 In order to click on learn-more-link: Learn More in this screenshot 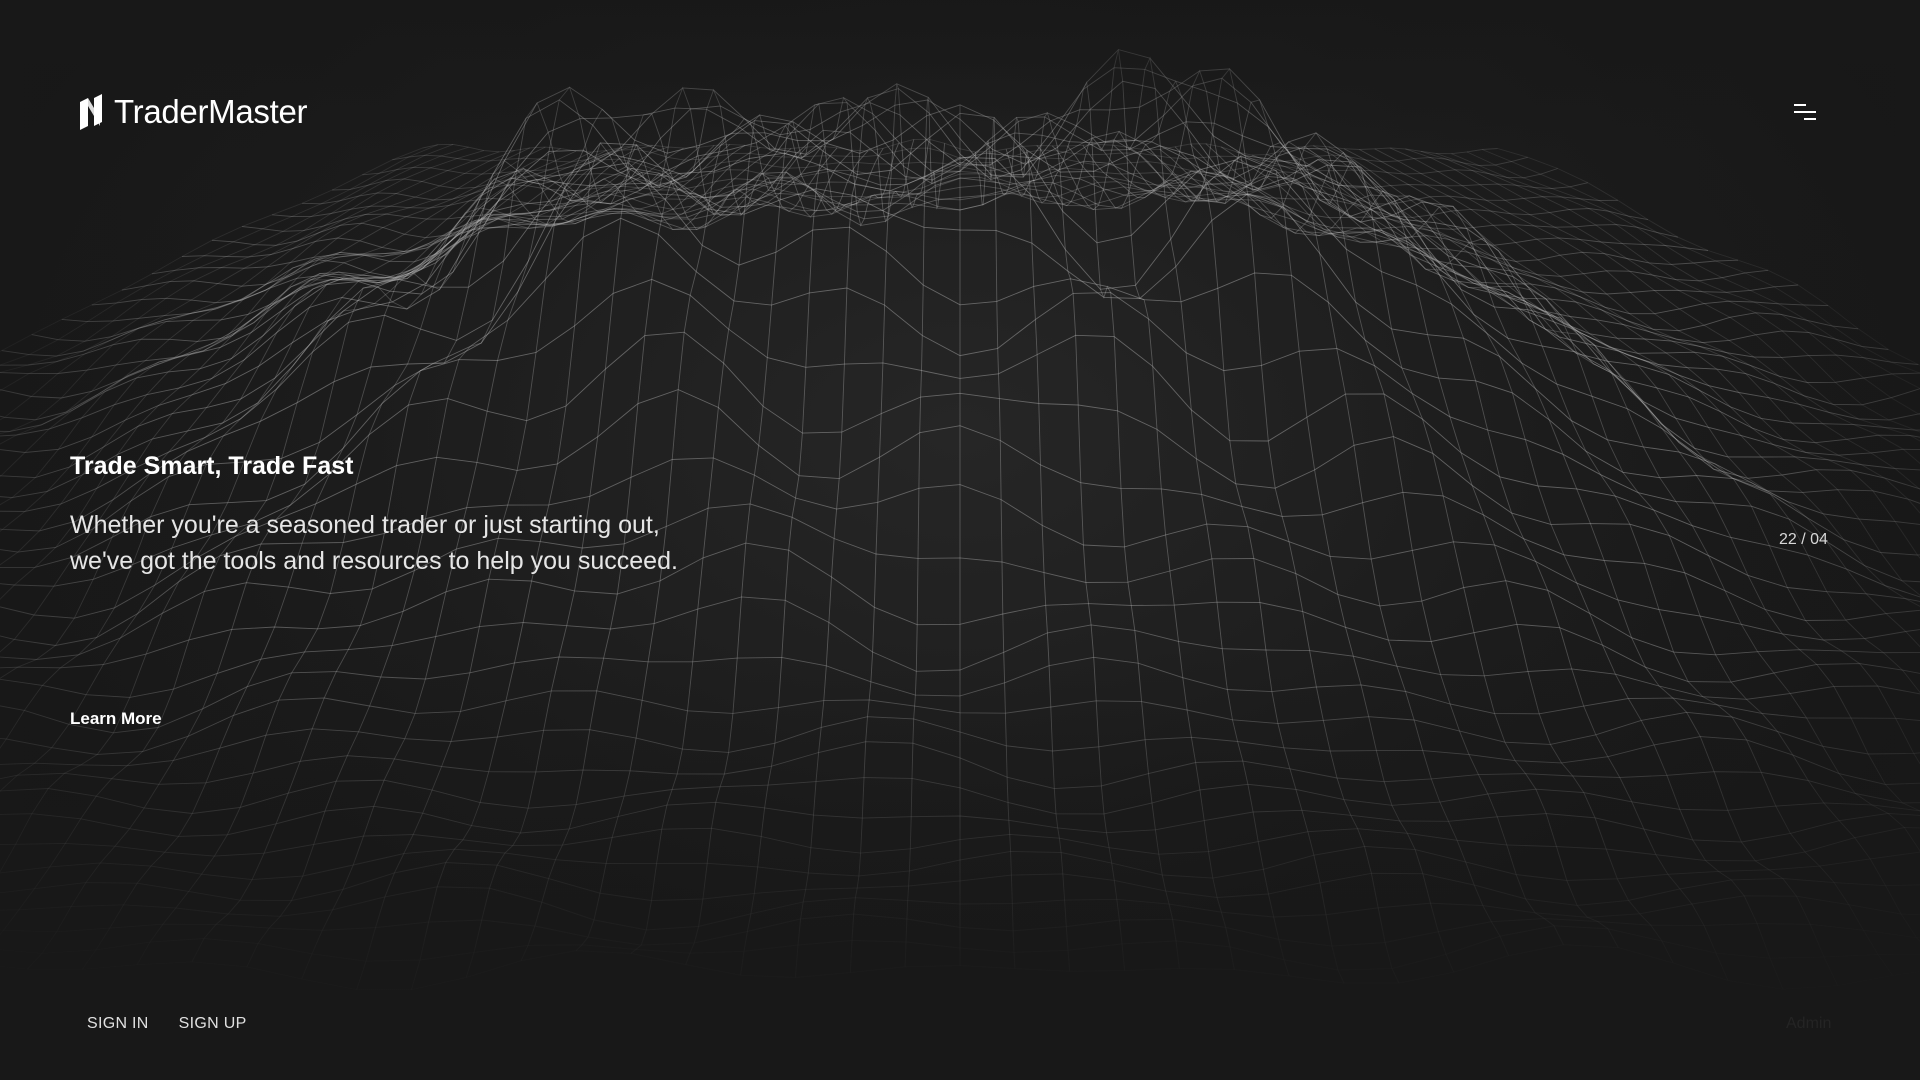, I will do `click(116, 719)`.